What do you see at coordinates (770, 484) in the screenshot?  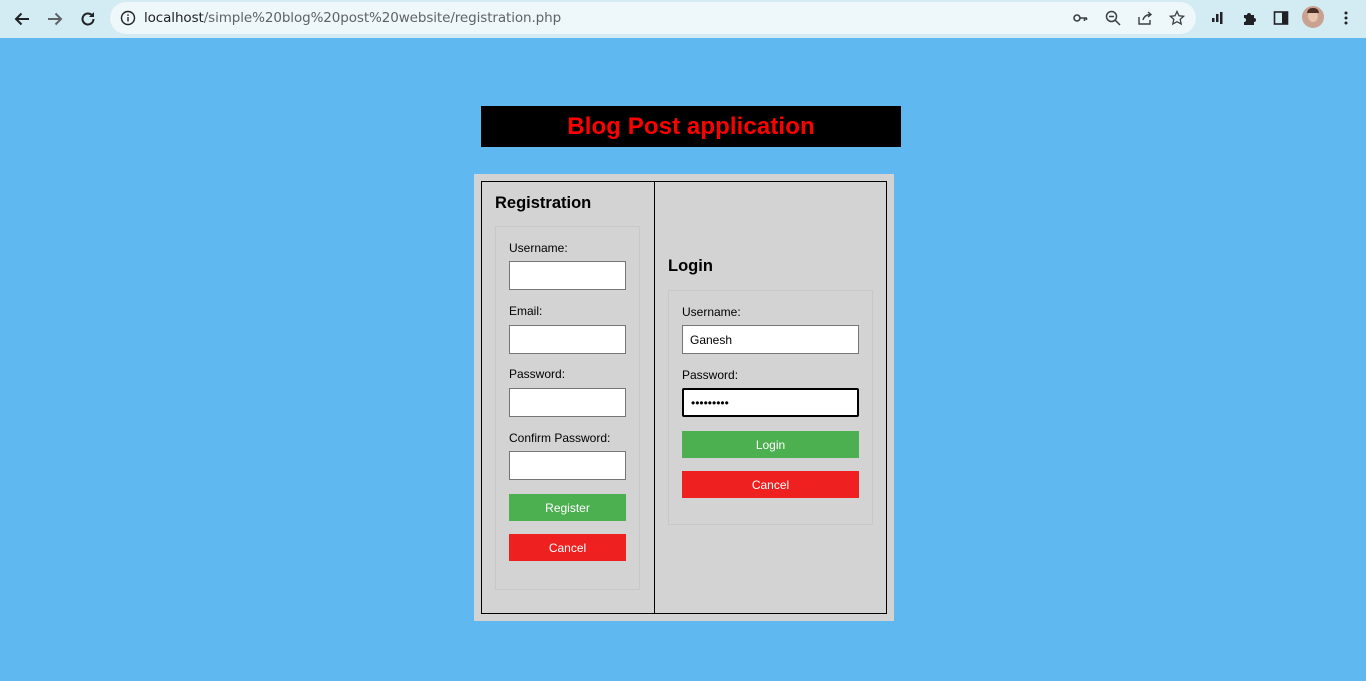 I see `login-cancel-button: Cancel` at bounding box center [770, 484].